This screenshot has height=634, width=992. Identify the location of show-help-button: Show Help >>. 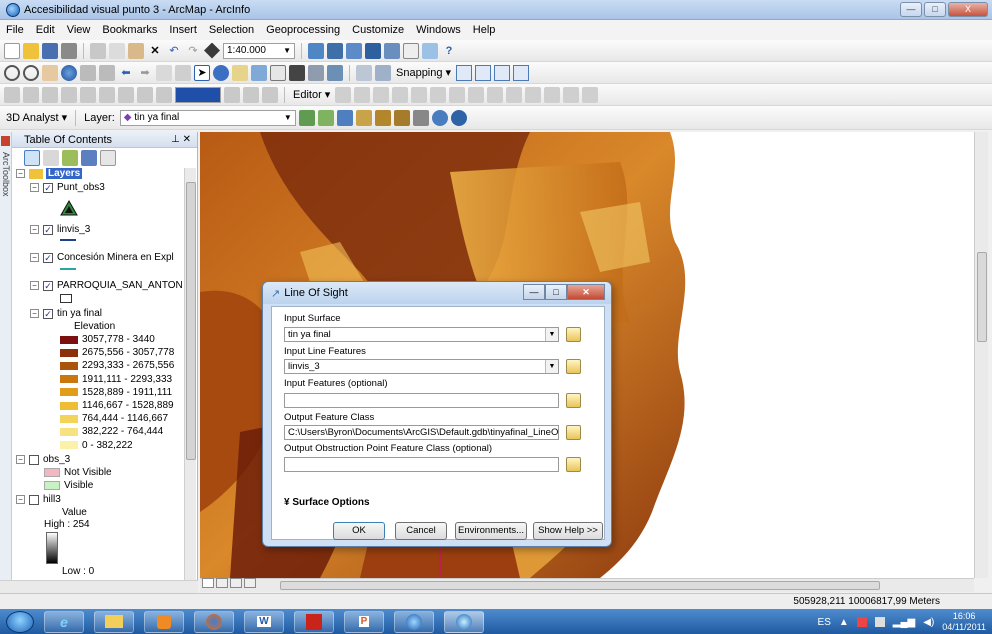
(568, 531).